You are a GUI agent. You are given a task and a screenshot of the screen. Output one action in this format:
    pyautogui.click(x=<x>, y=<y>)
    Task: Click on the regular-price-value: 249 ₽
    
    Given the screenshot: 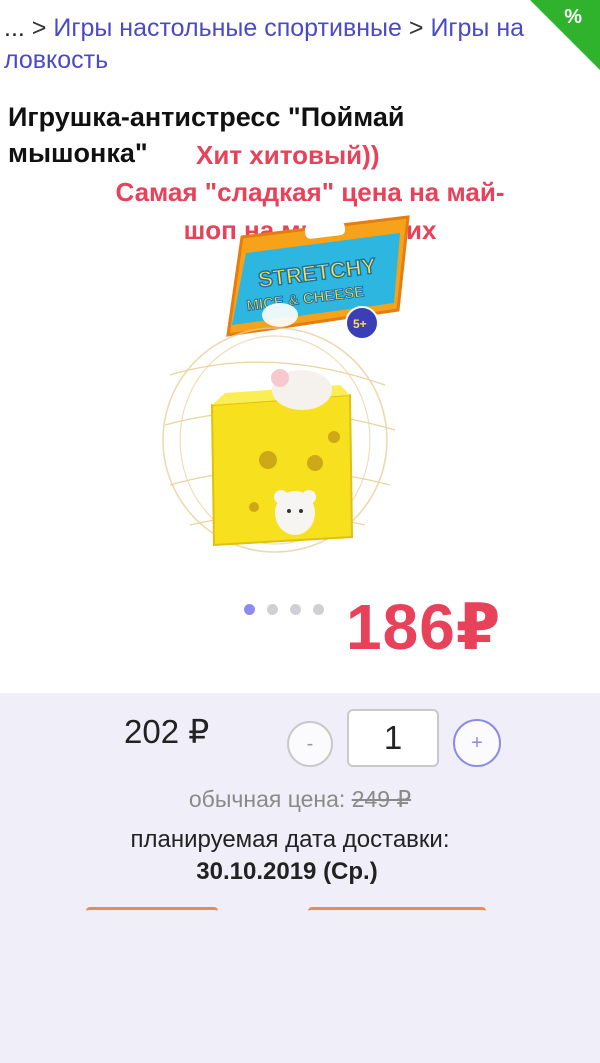 What is the action you would take?
    pyautogui.click(x=381, y=799)
    